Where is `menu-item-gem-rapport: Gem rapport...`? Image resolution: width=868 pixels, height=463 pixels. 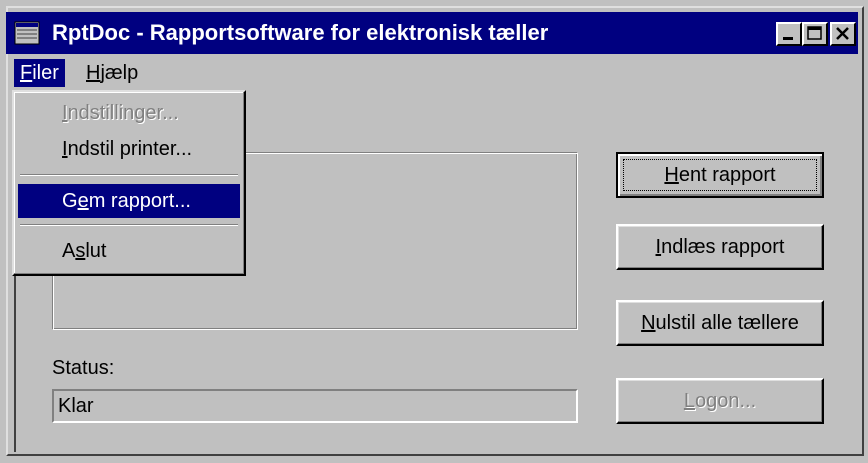 menu-item-gem-rapport: Gem rapport... is located at coordinates (129, 201).